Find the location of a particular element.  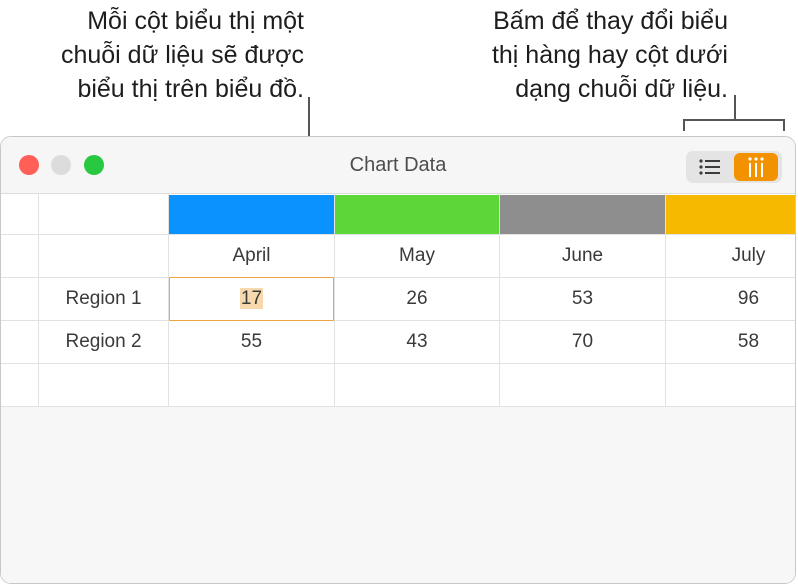

table-cell: 17 is located at coordinates (251, 299).